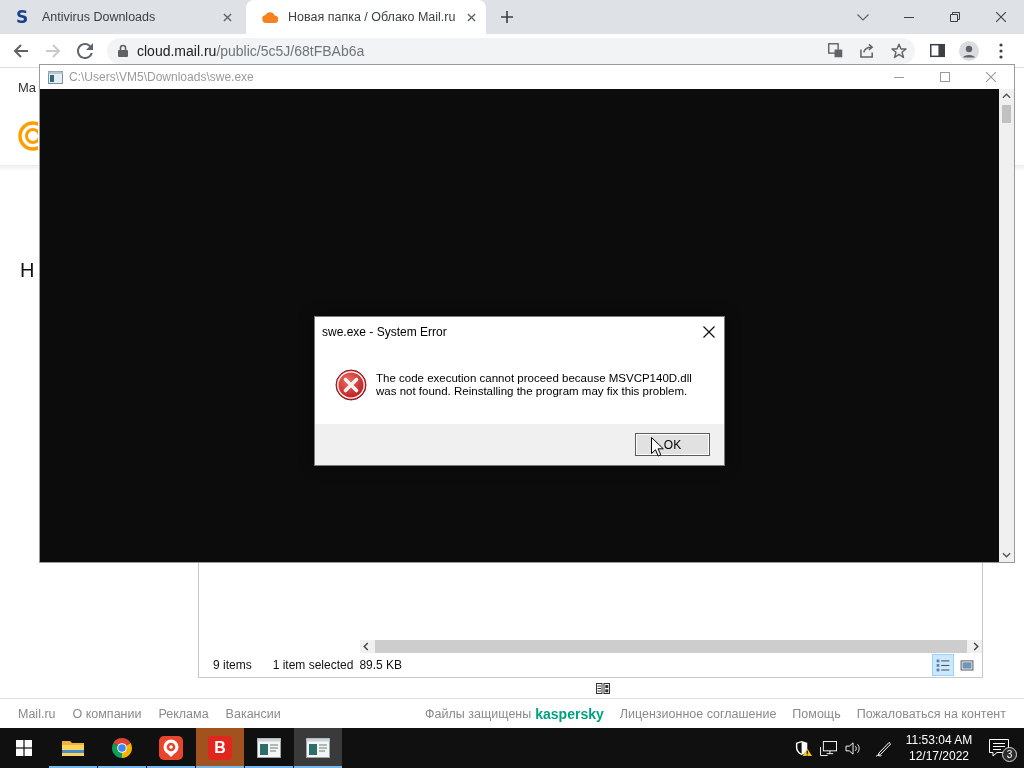 This screenshot has width=1024, height=768. Describe the element at coordinates (1001, 50) in the screenshot. I see `menu-icon` at that location.